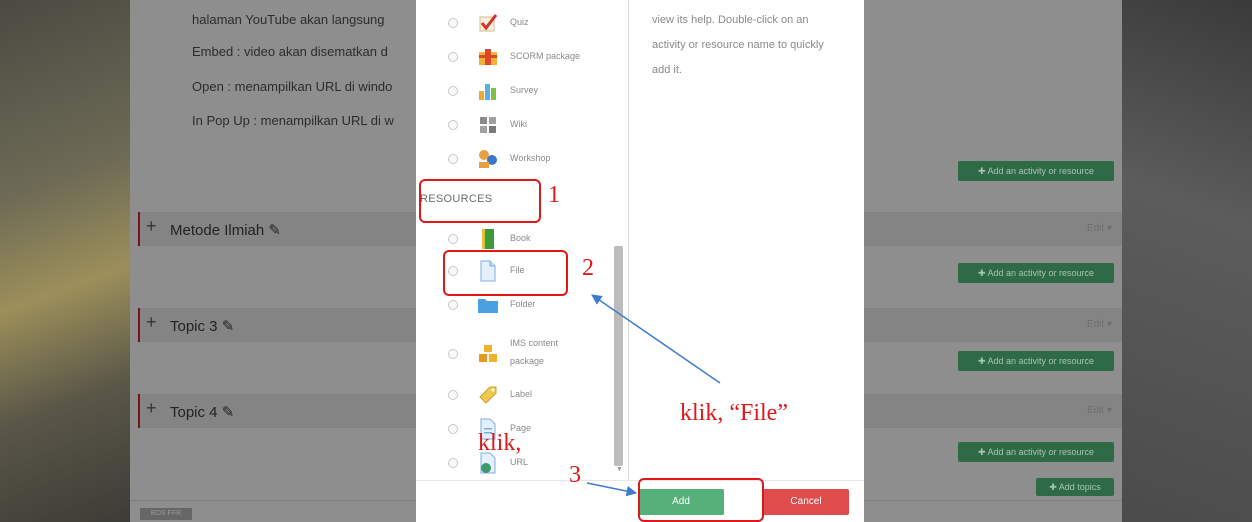  I want to click on footer-chip: BOS FFR, so click(166, 514).